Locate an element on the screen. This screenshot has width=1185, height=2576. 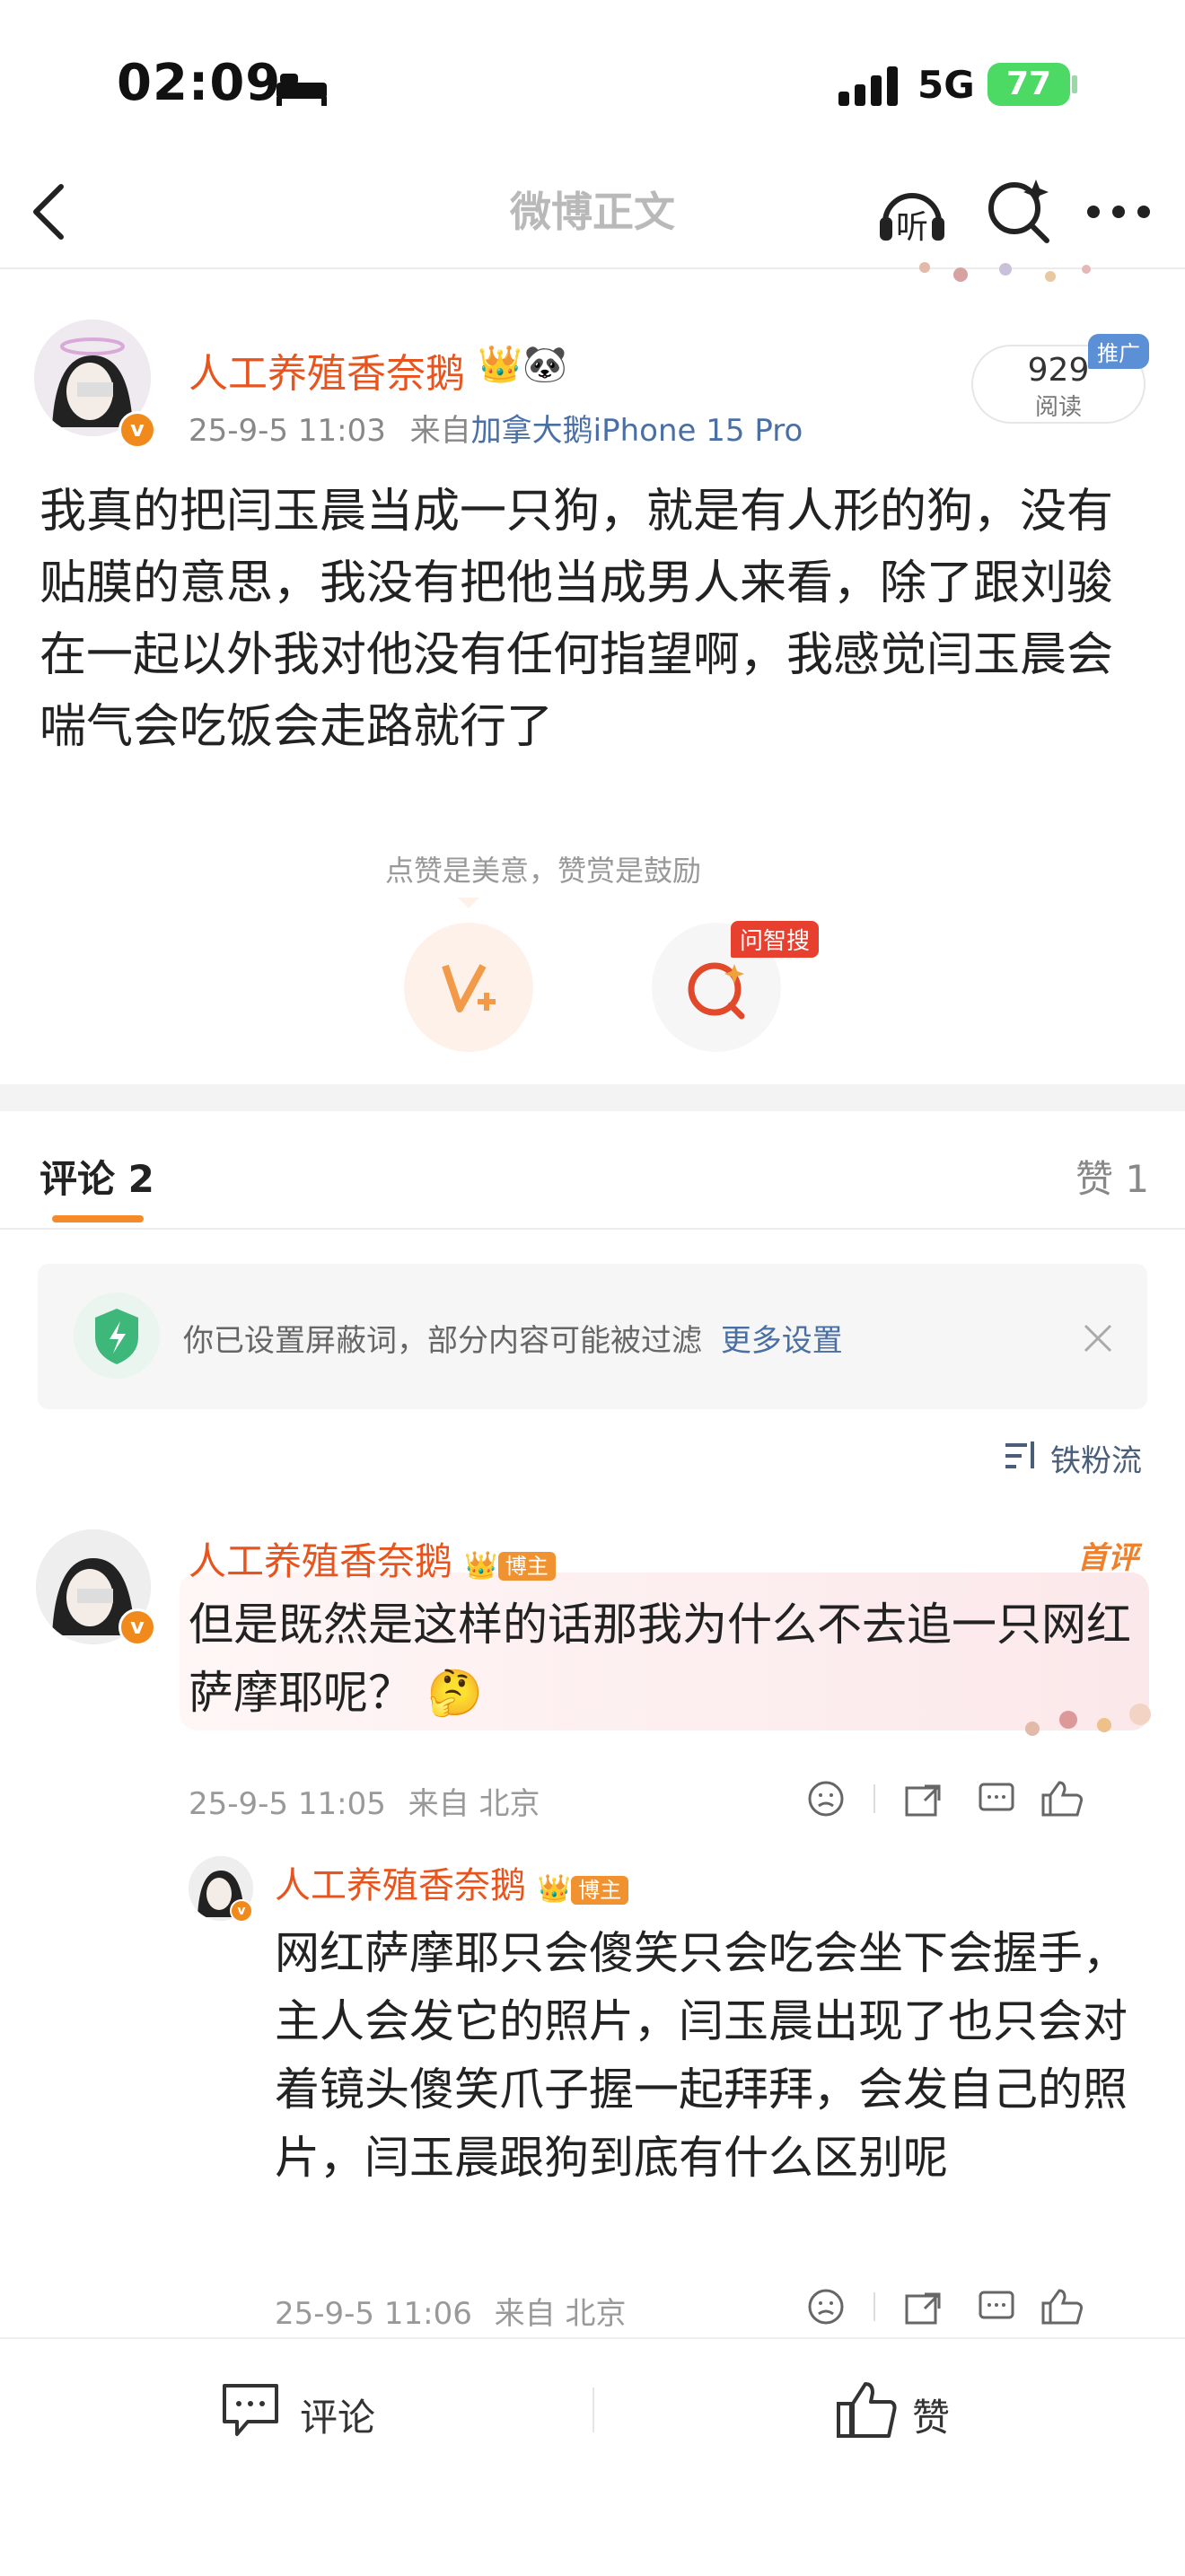
sort-icon is located at coordinates (1022, 1456).